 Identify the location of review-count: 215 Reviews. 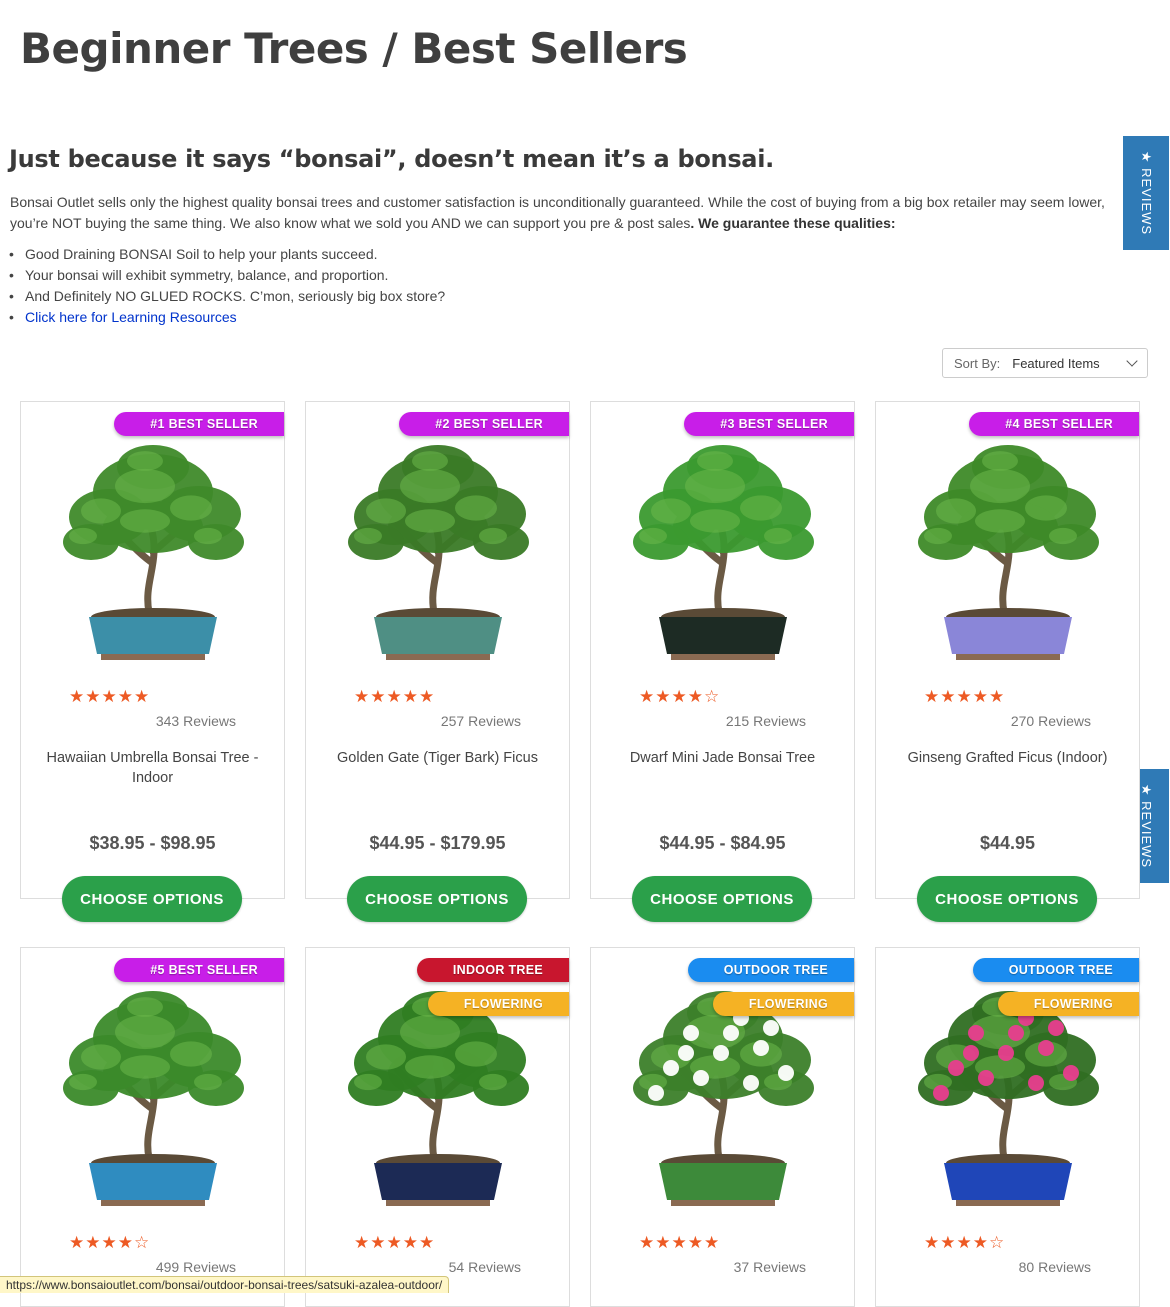
(766, 721).